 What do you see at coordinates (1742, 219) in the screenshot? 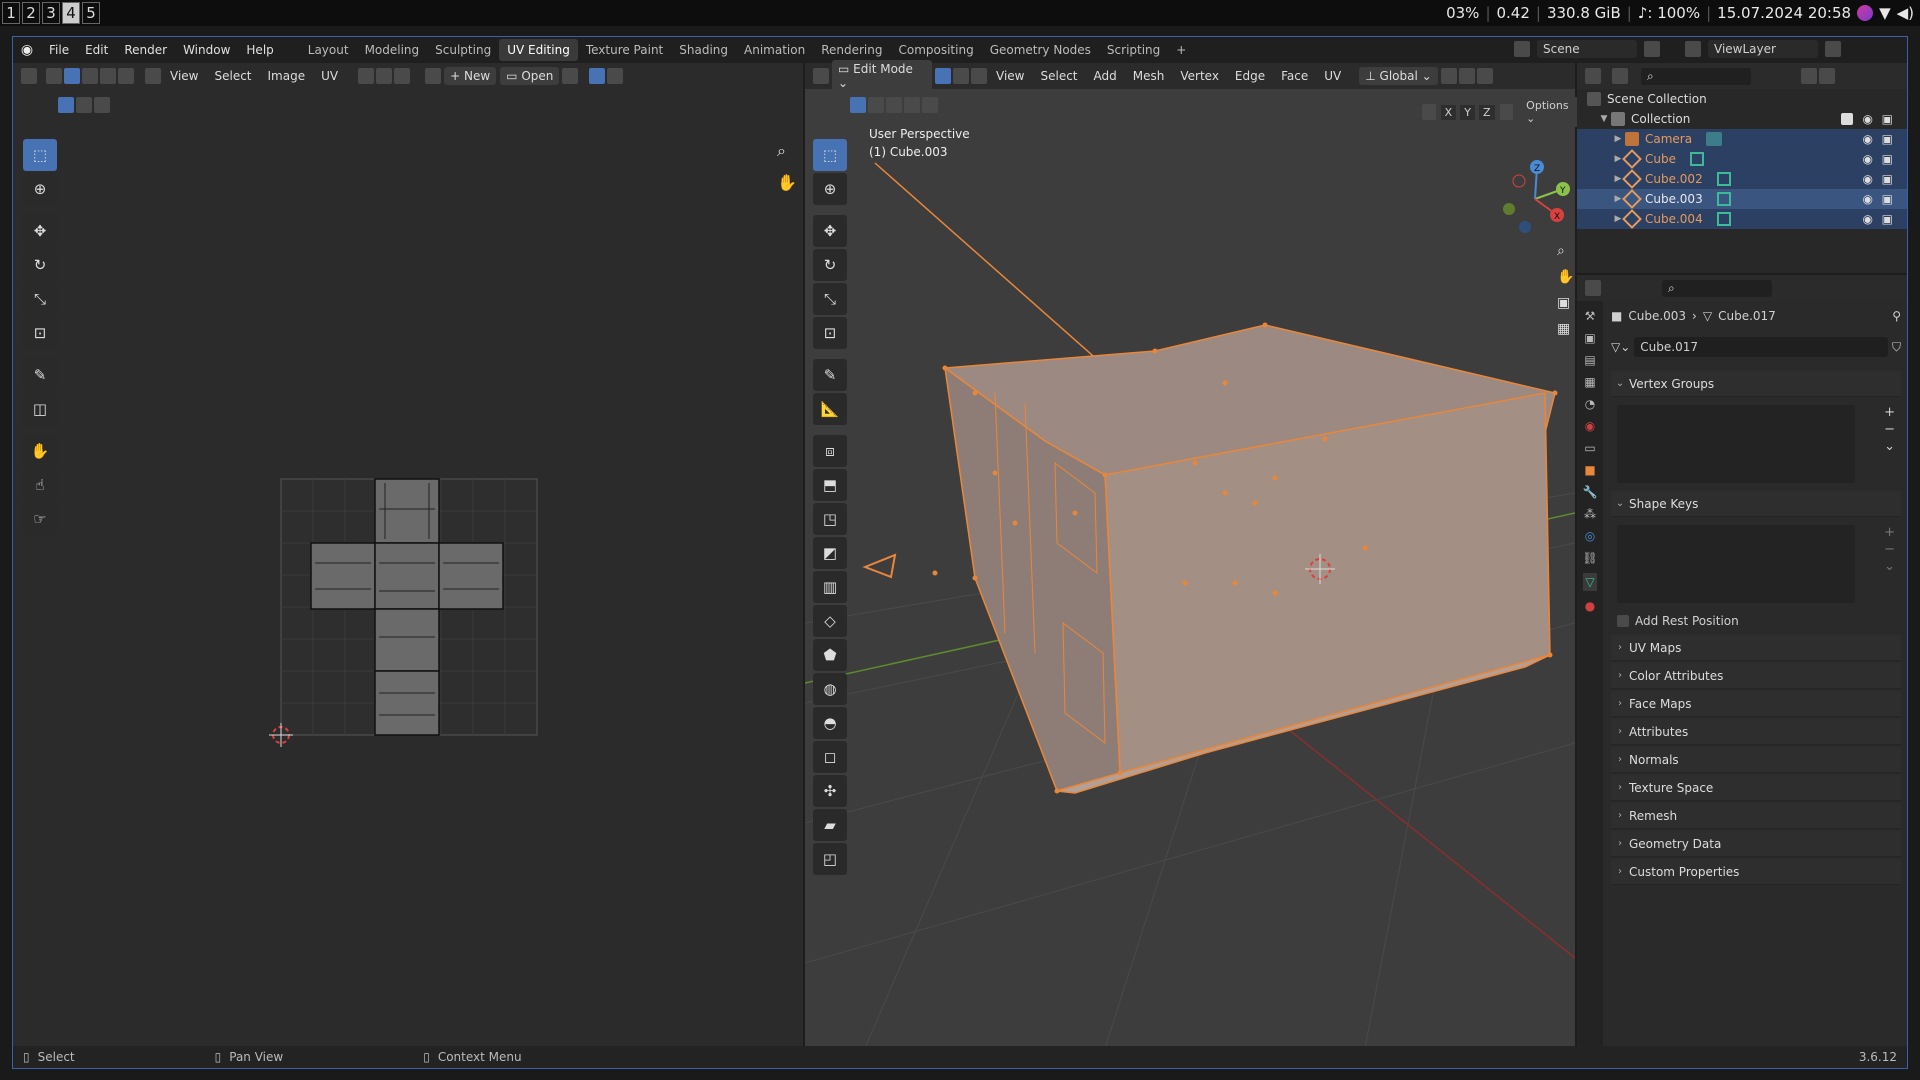
I see `outliner-item-cube-004: ▶ Cube.004 ◉ ▣` at bounding box center [1742, 219].